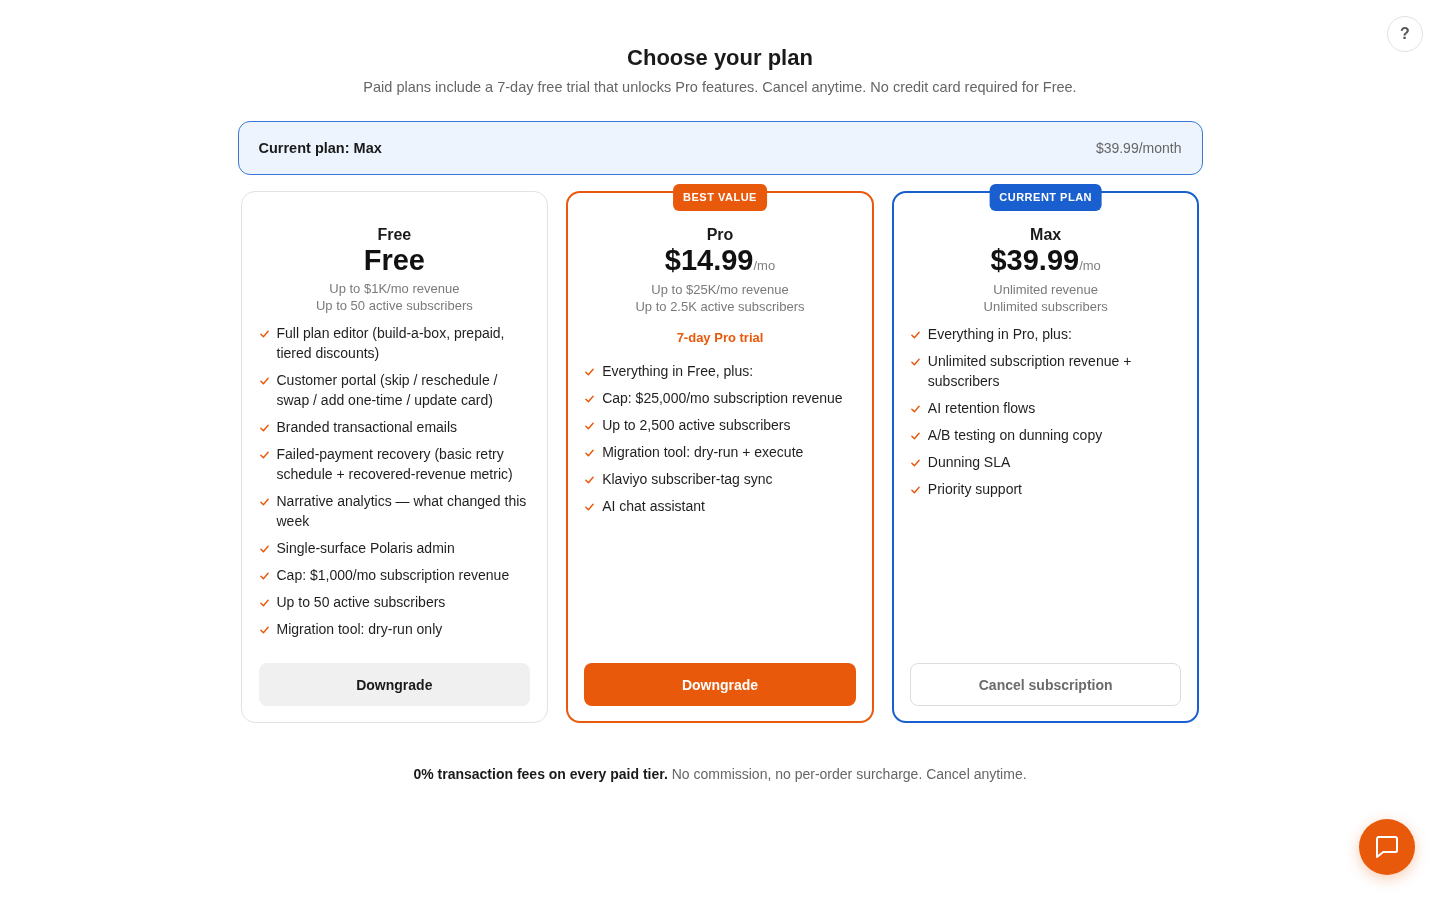 The image size is (1440, 900). Describe the element at coordinates (394, 235) in the screenshot. I see `plan-name: Free` at that location.